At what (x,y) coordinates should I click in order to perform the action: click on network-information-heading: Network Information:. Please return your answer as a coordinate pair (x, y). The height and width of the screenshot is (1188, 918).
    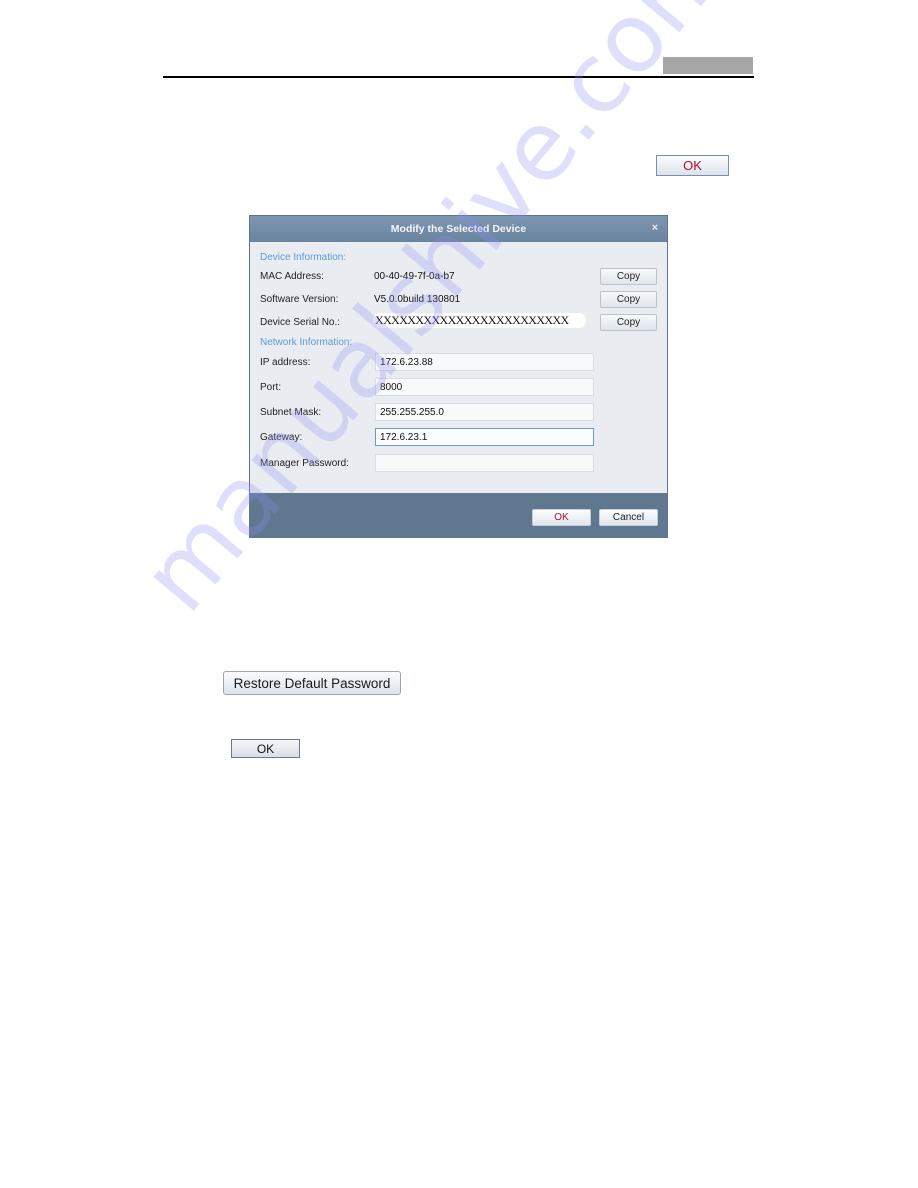
    Looking at the image, I should click on (306, 342).